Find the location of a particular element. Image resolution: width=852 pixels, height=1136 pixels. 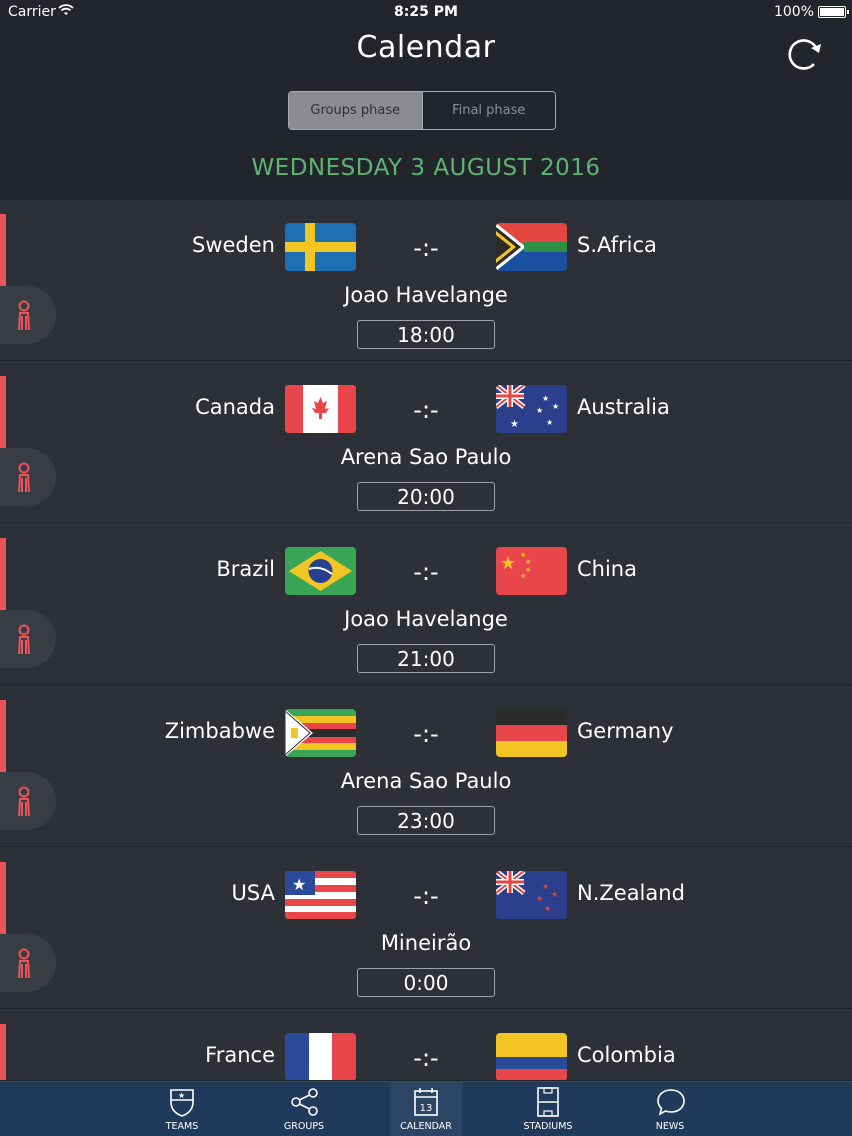

status-bar: Carrier 8:25 PM 100% is located at coordinates (426, 12).